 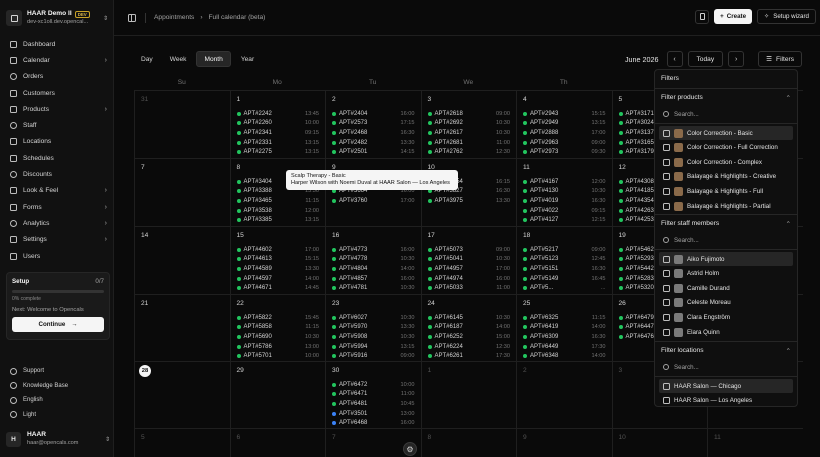 What do you see at coordinates (373, 133) in the screenshot?
I see `appointment-item: APT#2468 16:30` at bounding box center [373, 133].